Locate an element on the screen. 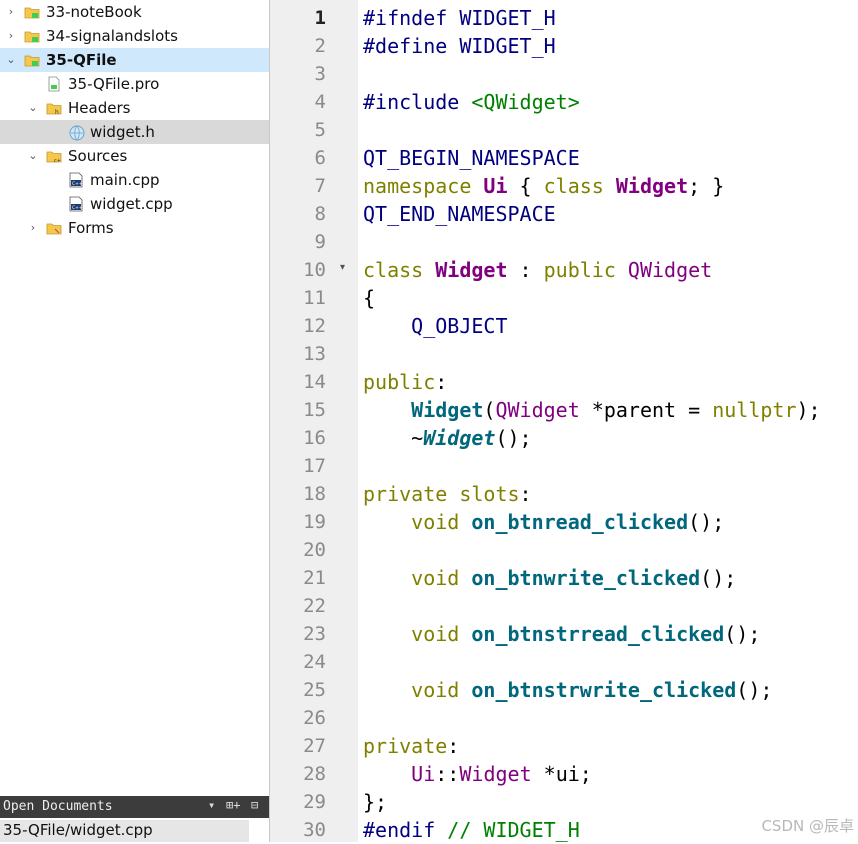 This screenshot has height=844, width=858. code-token: on_btnstrwrite_clicked is located at coordinates (604, 690).